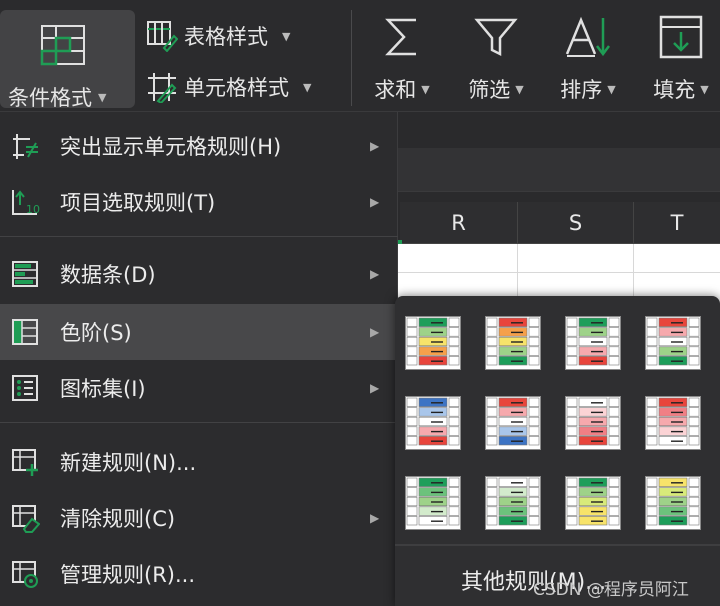 This screenshot has width=720, height=606. I want to click on filter-icon, so click(496, 37).